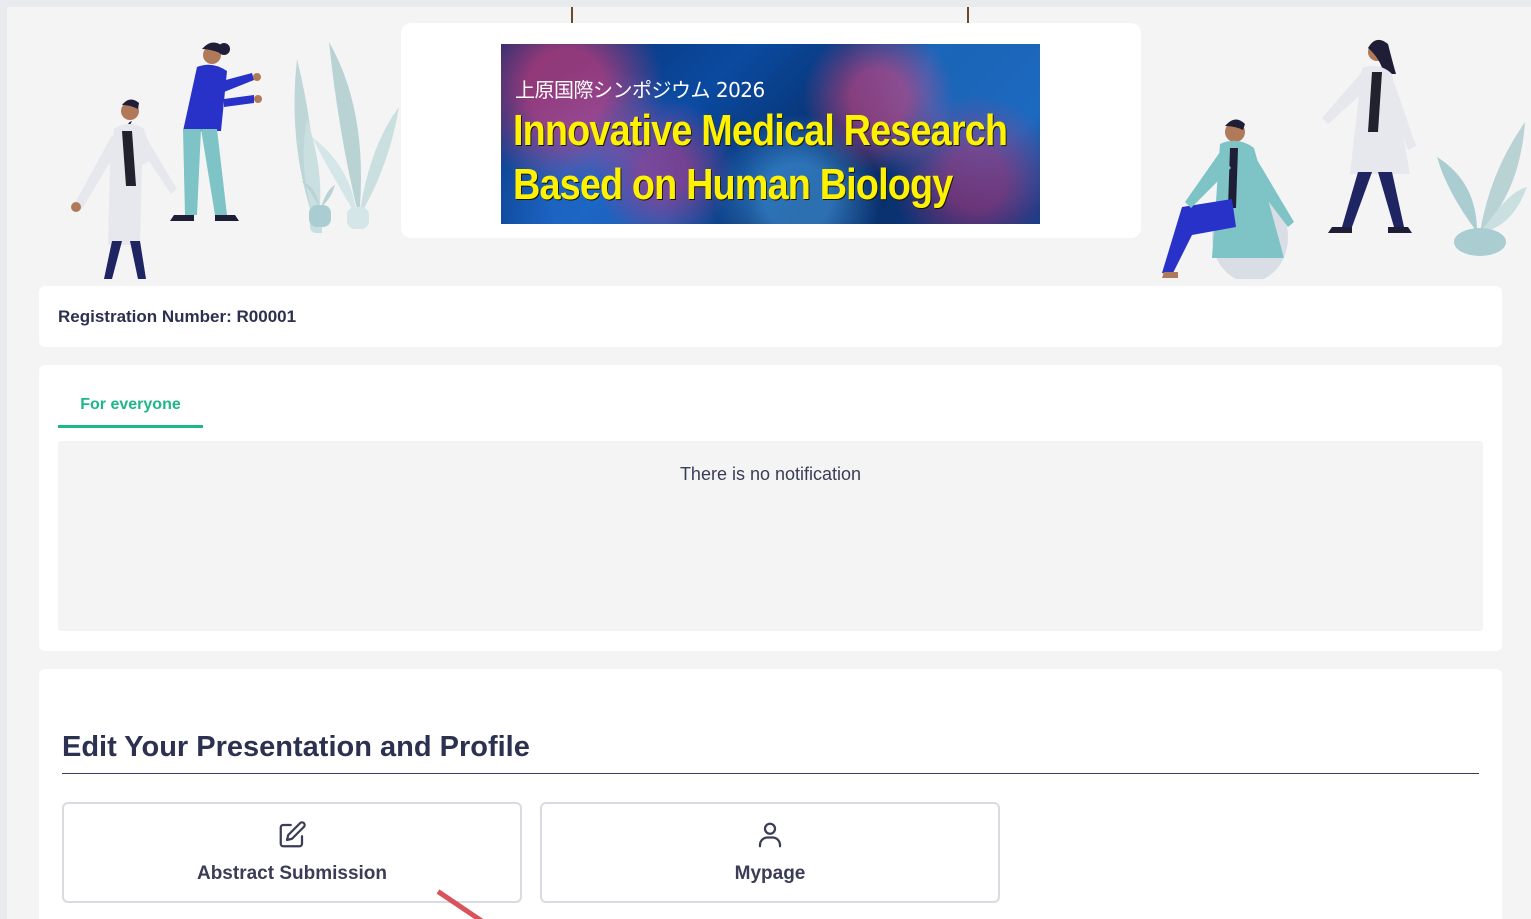 The image size is (1531, 919). I want to click on banner-title-line2: Based on Human Biology, so click(733, 184).